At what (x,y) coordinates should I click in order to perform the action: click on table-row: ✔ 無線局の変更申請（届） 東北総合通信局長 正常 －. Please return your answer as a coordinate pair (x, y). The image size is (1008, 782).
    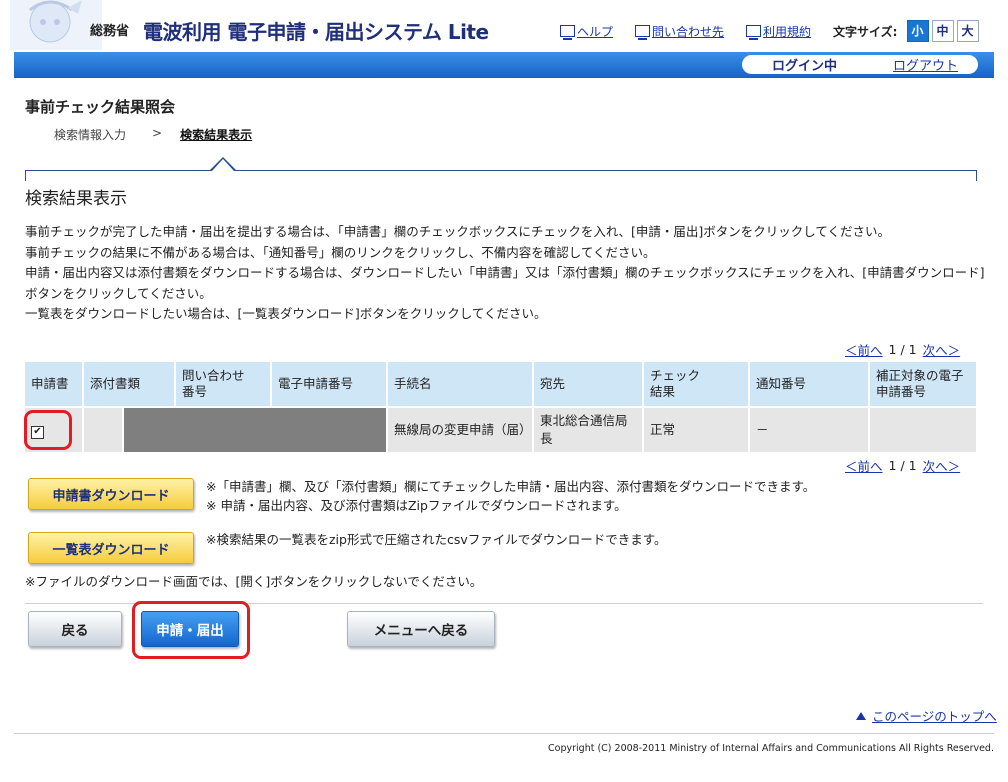
    Looking at the image, I should click on (501, 429).